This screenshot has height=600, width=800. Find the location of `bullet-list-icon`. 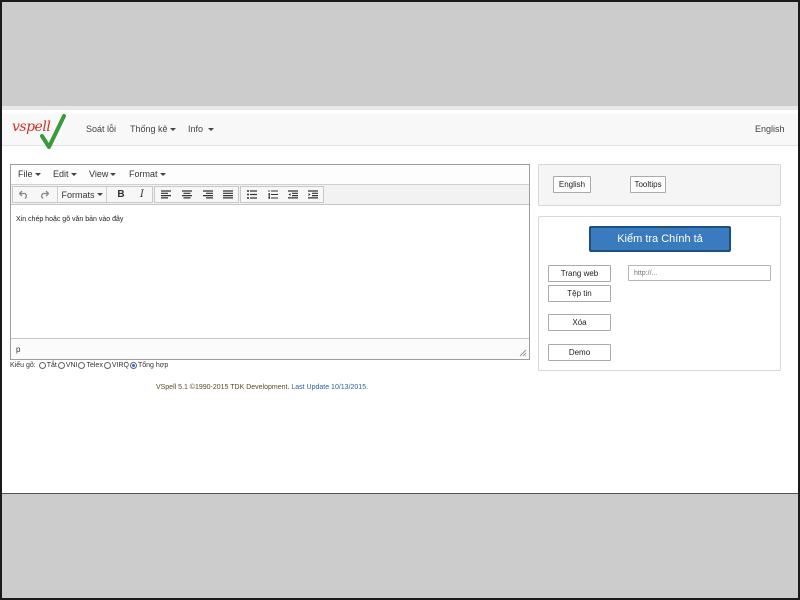

bullet-list-icon is located at coordinates (252, 194).